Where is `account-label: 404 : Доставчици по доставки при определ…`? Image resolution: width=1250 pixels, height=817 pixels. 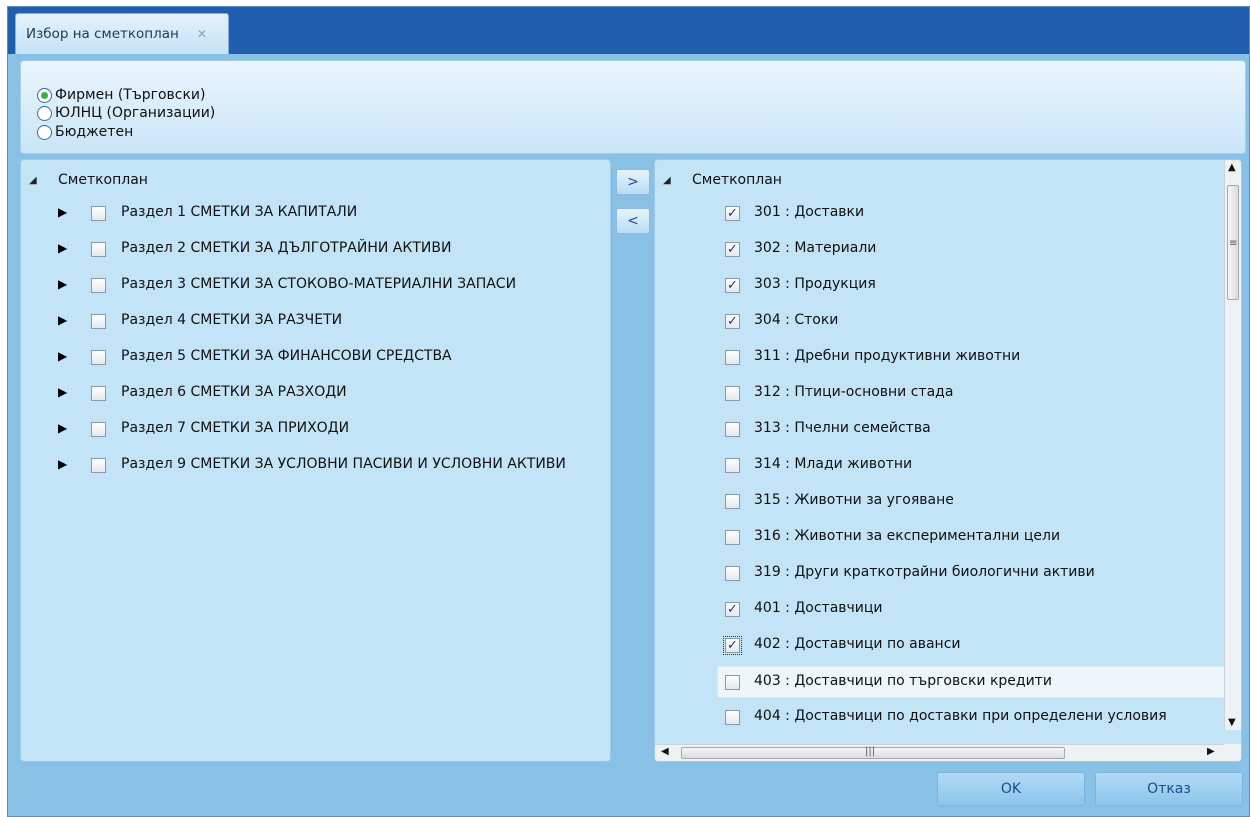 account-label: 404 : Доставчици по доставки при определ… is located at coordinates (960, 716).